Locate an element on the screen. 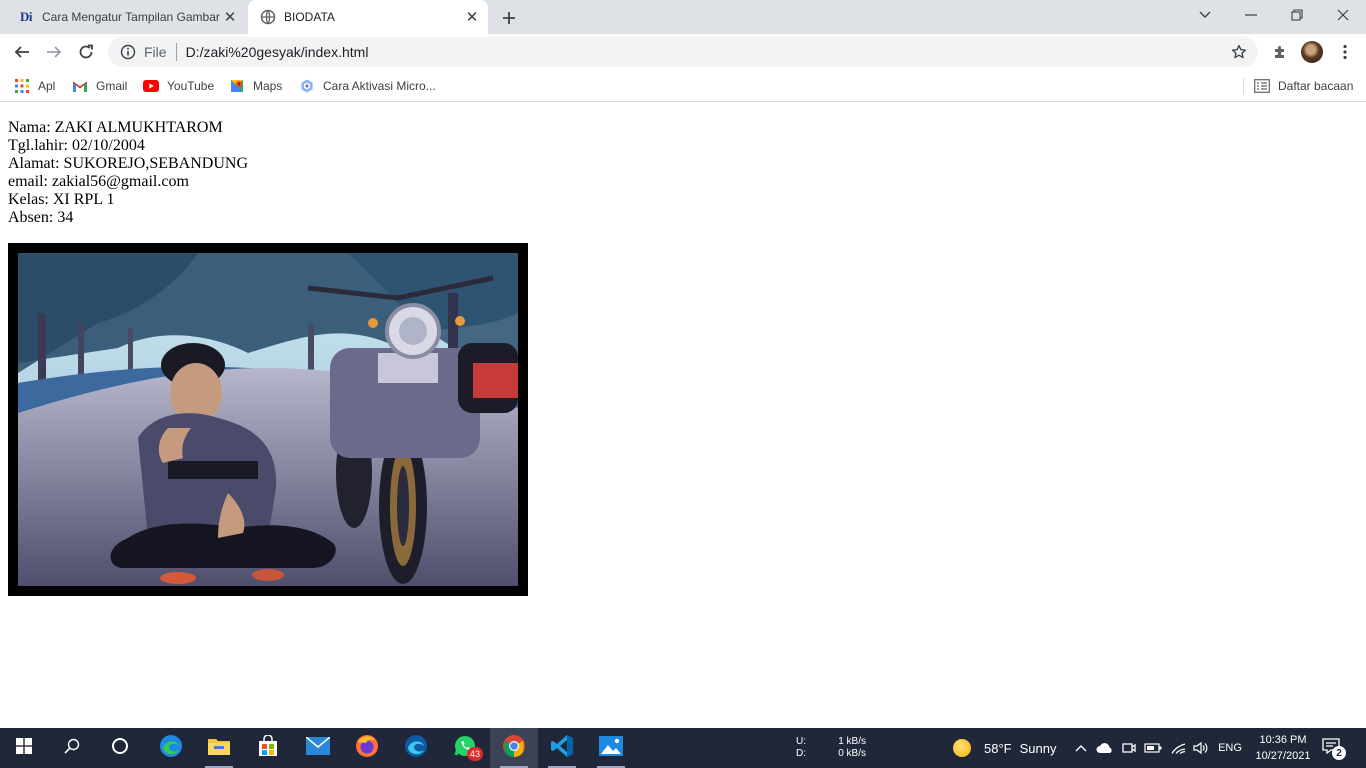 This screenshot has width=1366, height=768. profile-avatar is located at coordinates (1312, 52).